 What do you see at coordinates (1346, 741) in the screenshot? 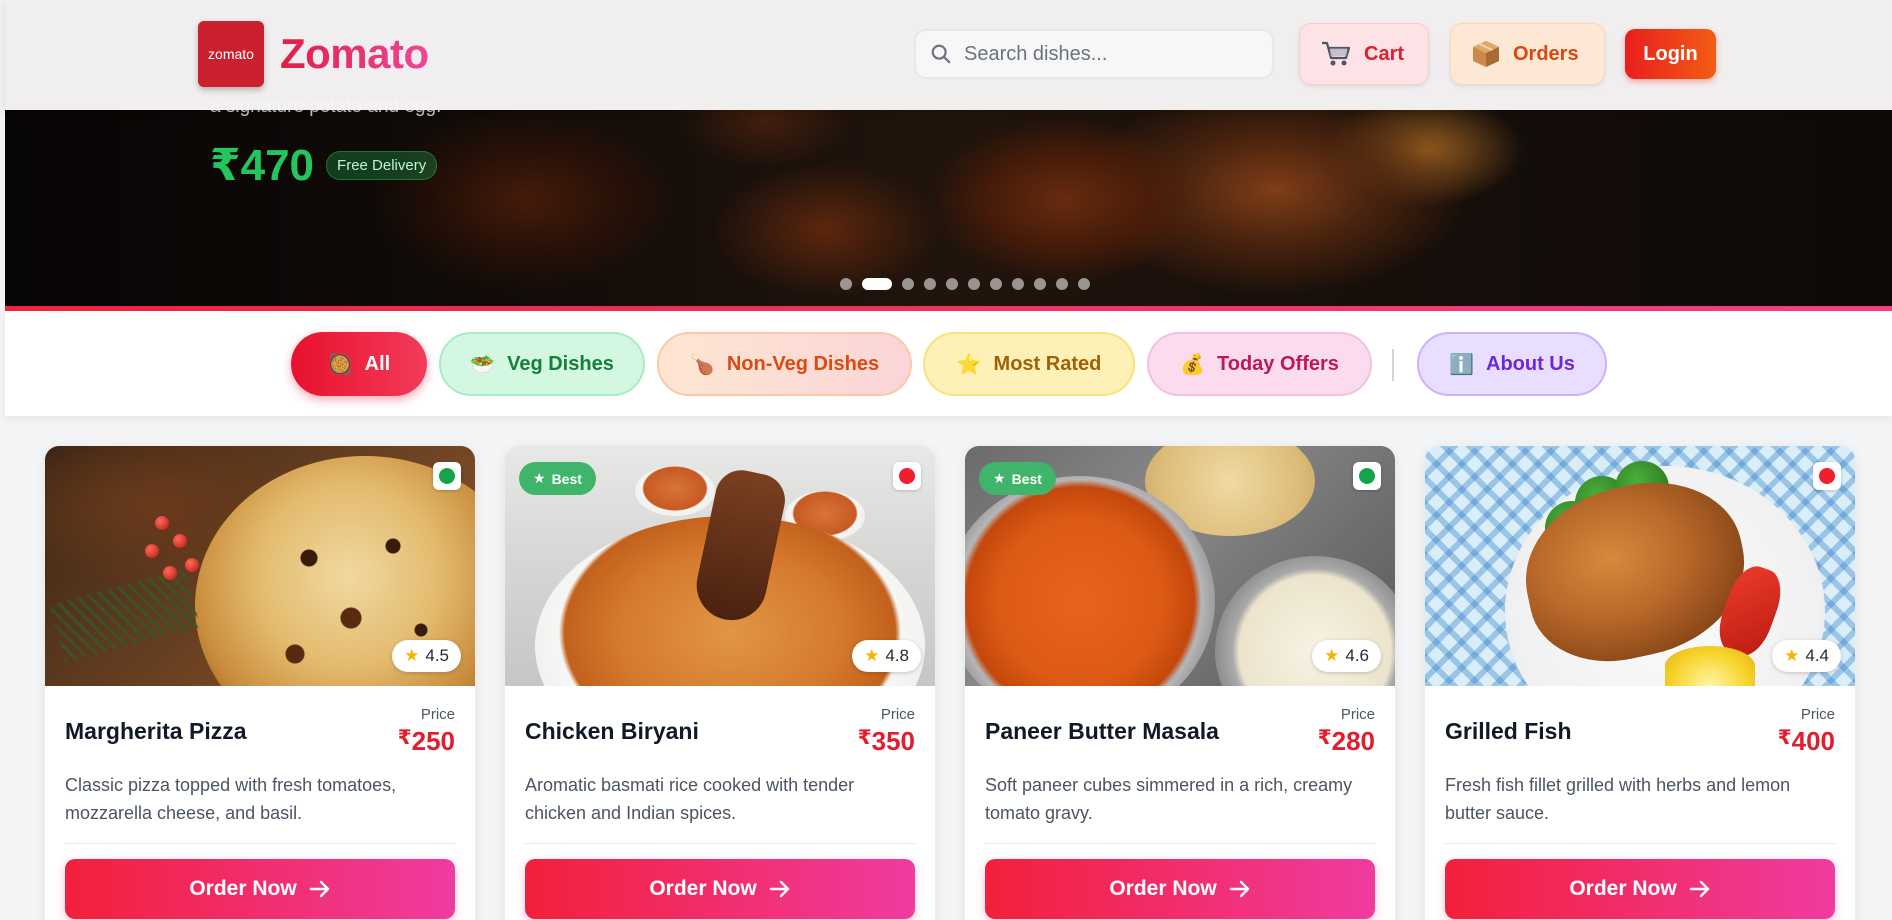
I see `dish-price: ₹280` at bounding box center [1346, 741].